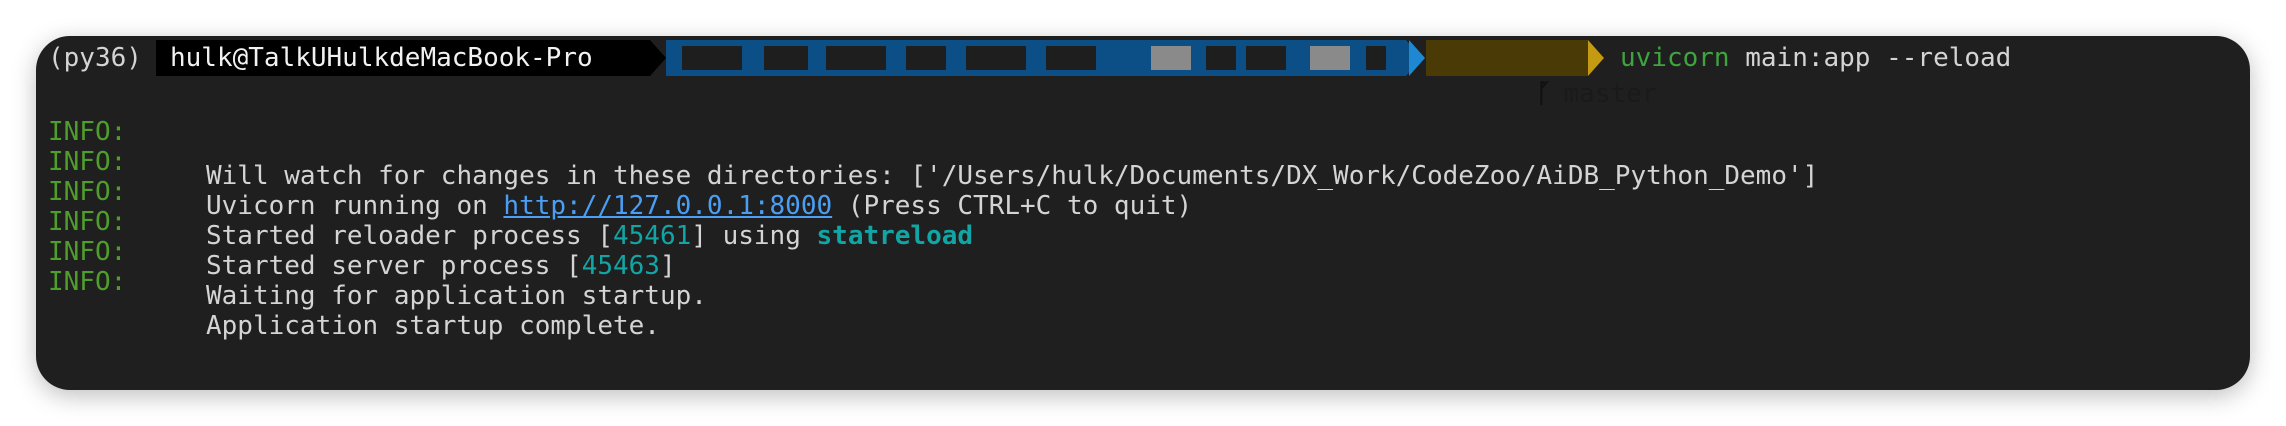  Describe the element at coordinates (87, 282) in the screenshot. I see `log-level: INFO:` at that location.